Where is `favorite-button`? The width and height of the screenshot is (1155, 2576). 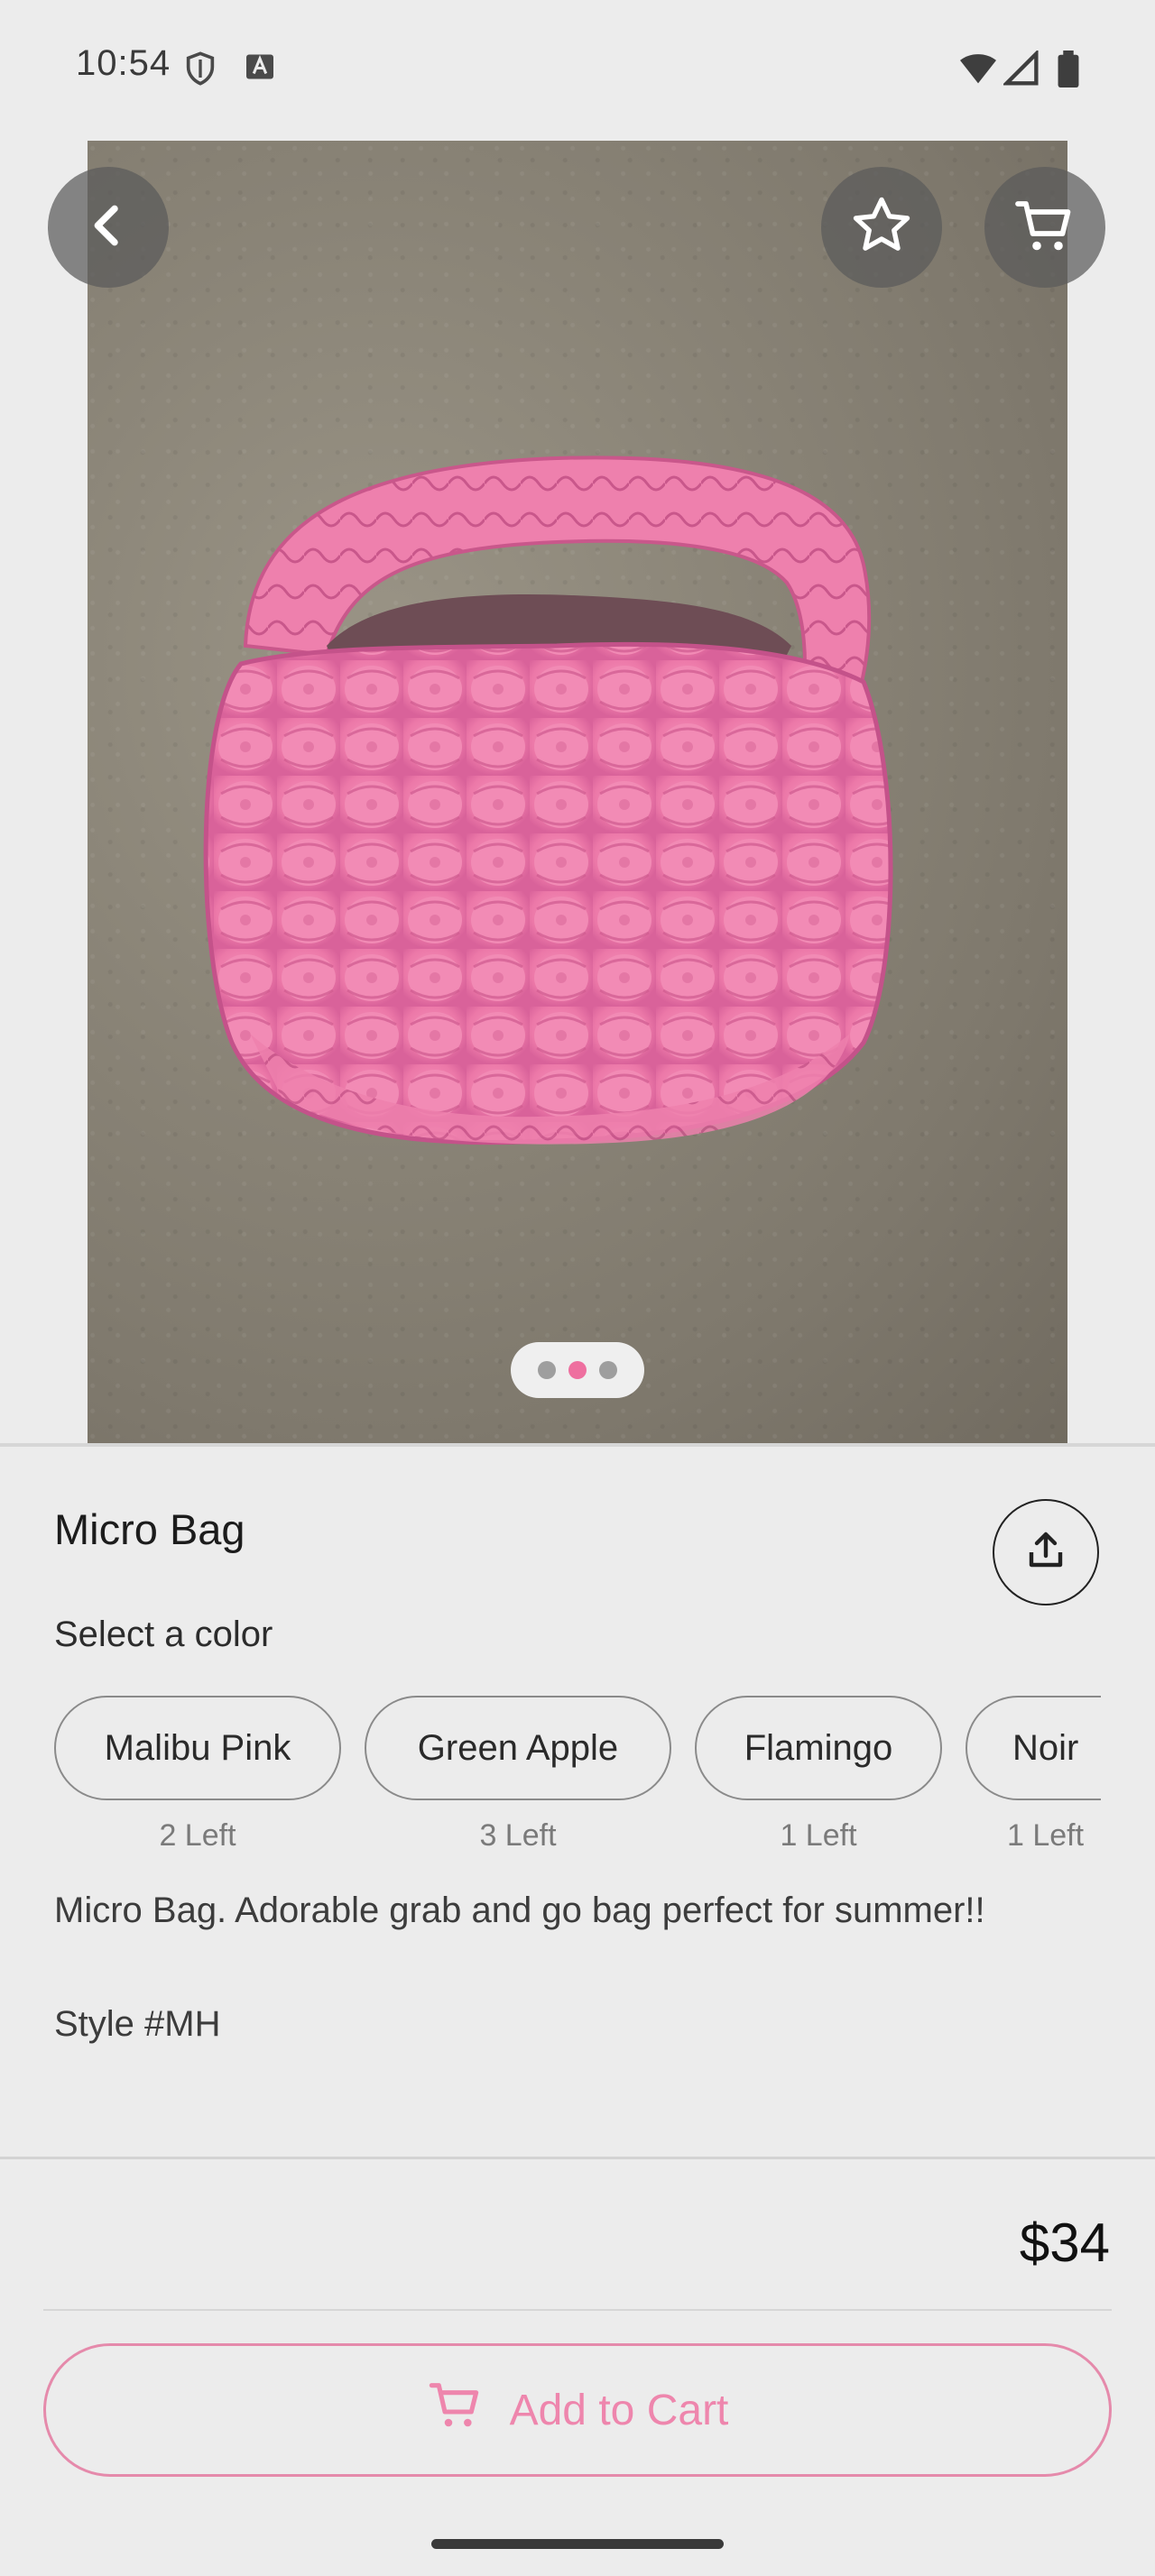
favorite-button is located at coordinates (881, 227).